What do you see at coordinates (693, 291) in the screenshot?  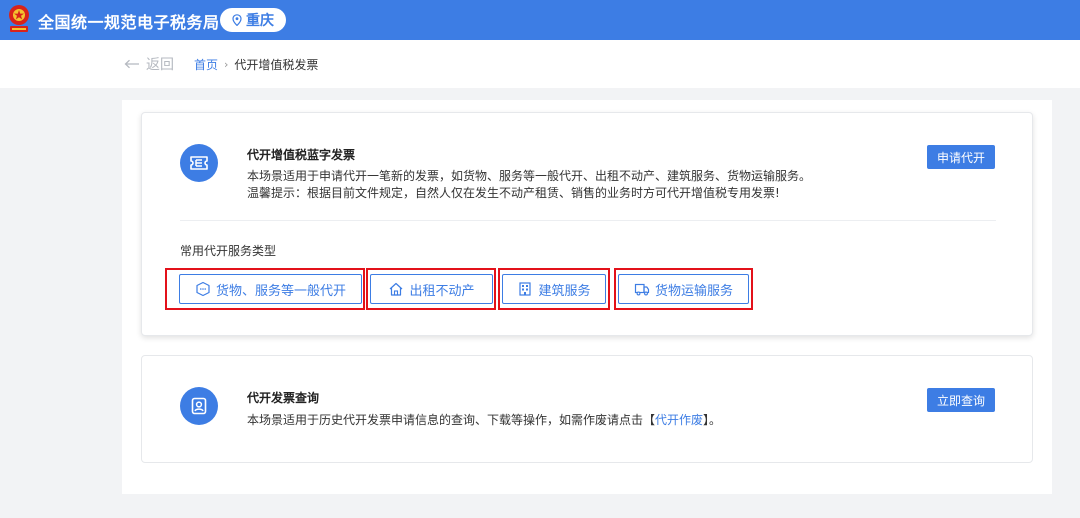 I see `service-label: 货物运输服务` at bounding box center [693, 291].